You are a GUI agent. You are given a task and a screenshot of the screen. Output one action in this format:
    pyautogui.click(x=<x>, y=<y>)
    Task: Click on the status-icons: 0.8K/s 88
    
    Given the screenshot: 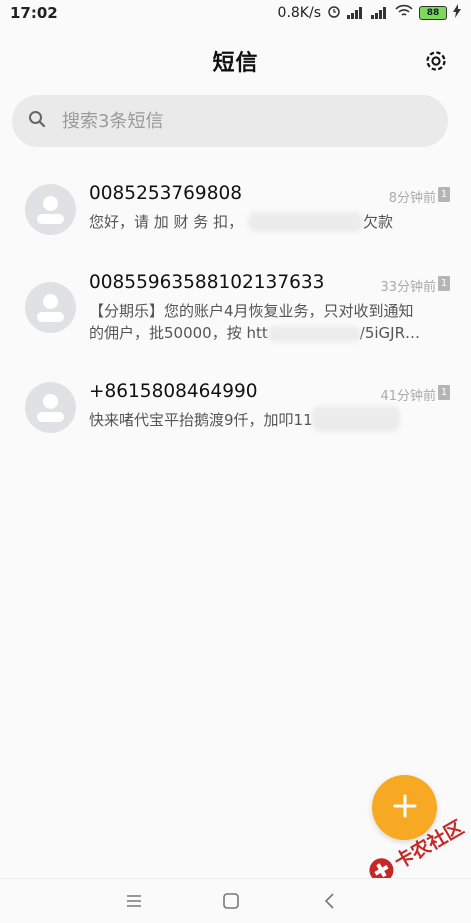 What is the action you would take?
    pyautogui.click(x=369, y=13)
    